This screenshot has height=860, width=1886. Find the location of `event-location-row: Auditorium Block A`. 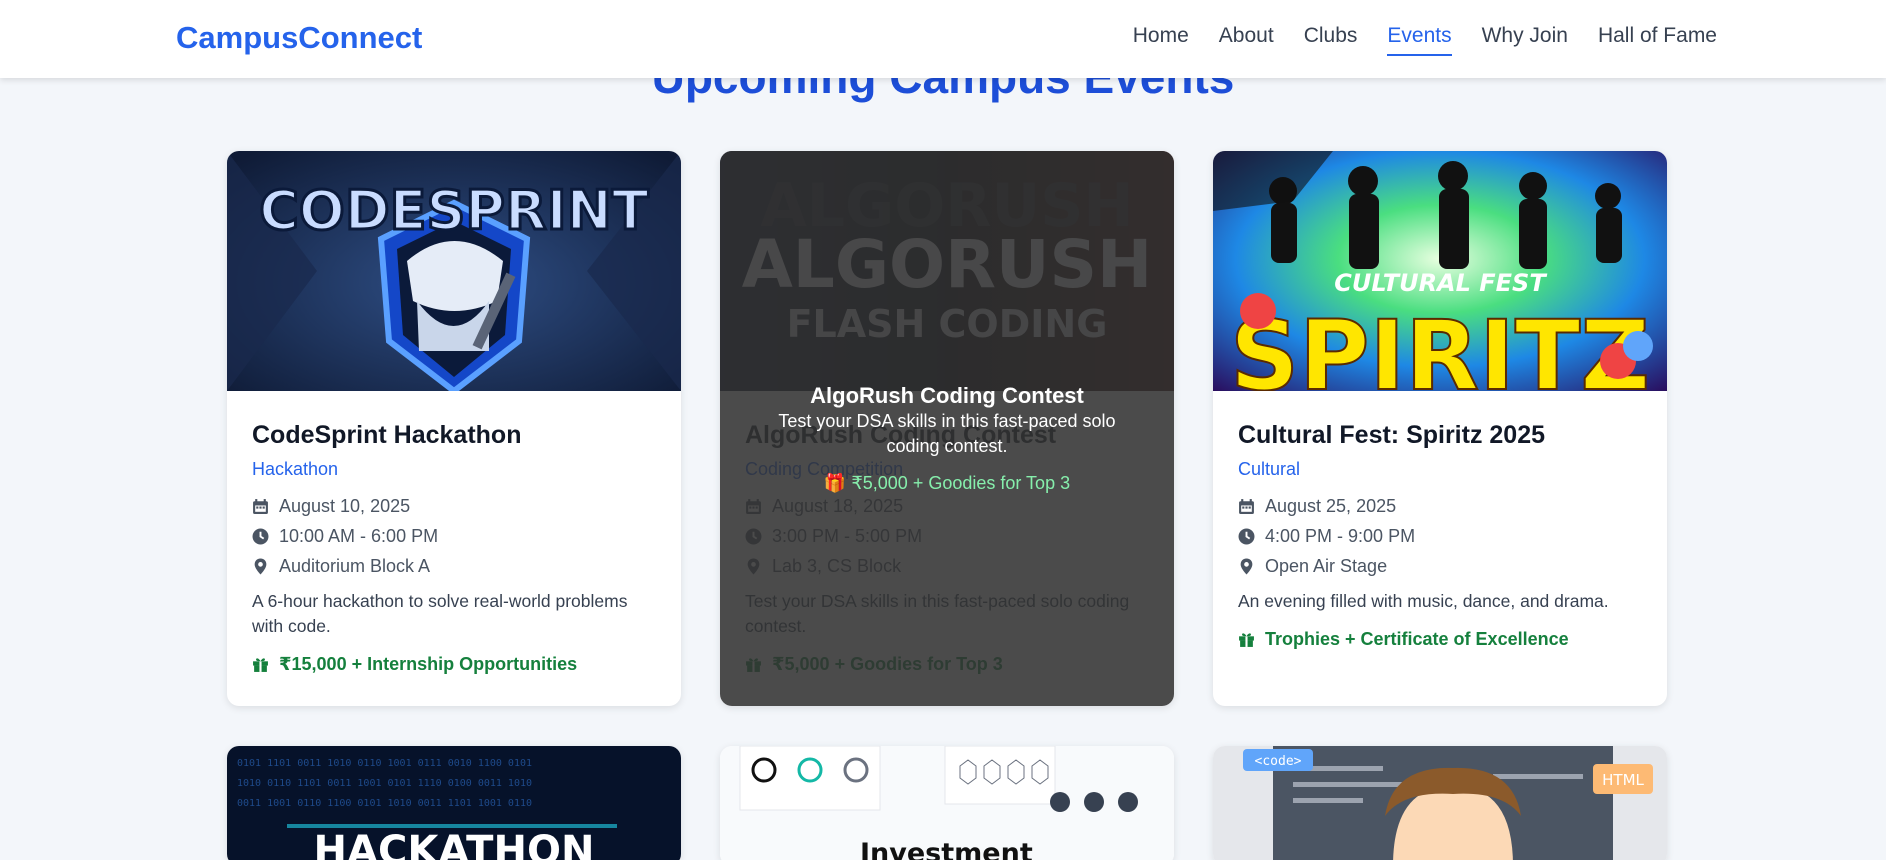

event-location-row: Auditorium Block A is located at coordinates (454, 566).